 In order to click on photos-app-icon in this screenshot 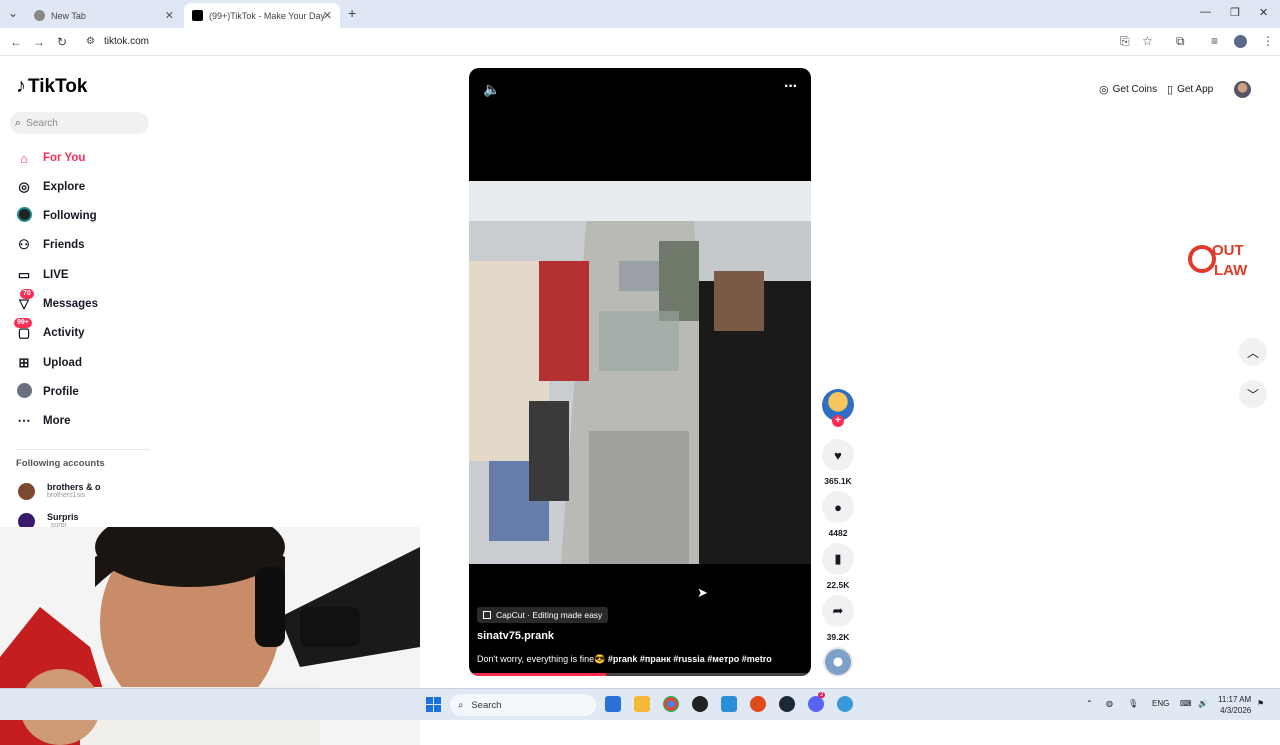, I will do `click(729, 704)`.